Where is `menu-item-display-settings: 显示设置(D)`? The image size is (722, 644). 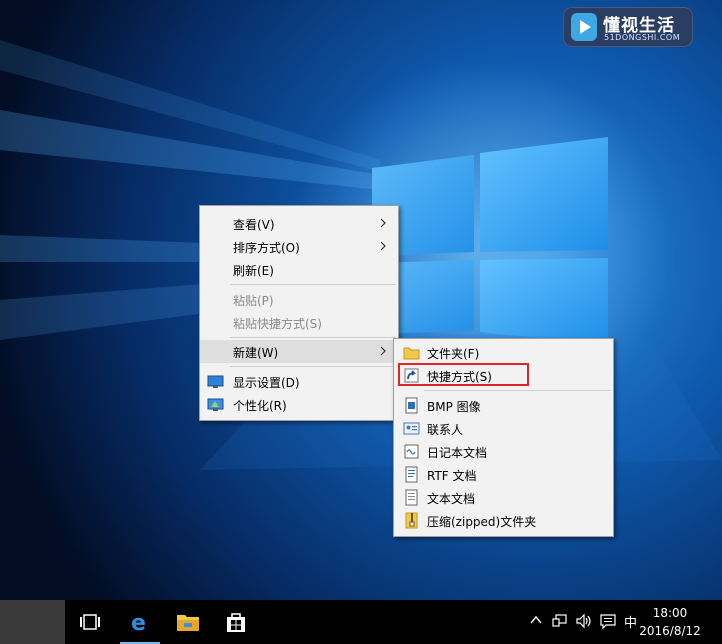 menu-item-display-settings: 显示设置(D) is located at coordinates (299, 381).